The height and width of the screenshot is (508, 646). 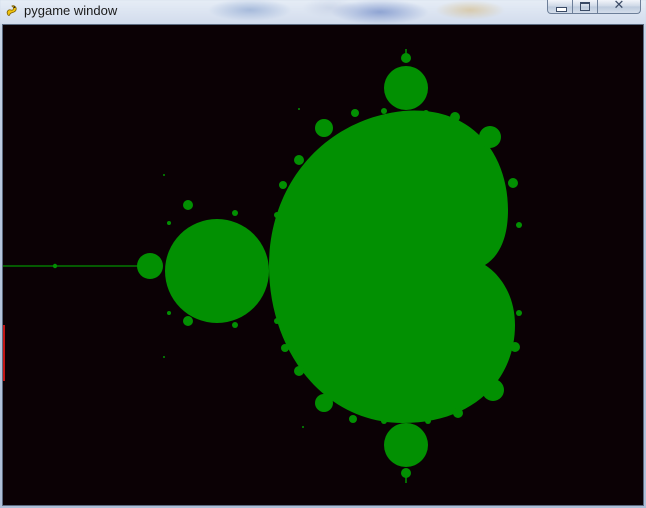 What do you see at coordinates (11, 10) in the screenshot?
I see `pygame-snake-icon` at bounding box center [11, 10].